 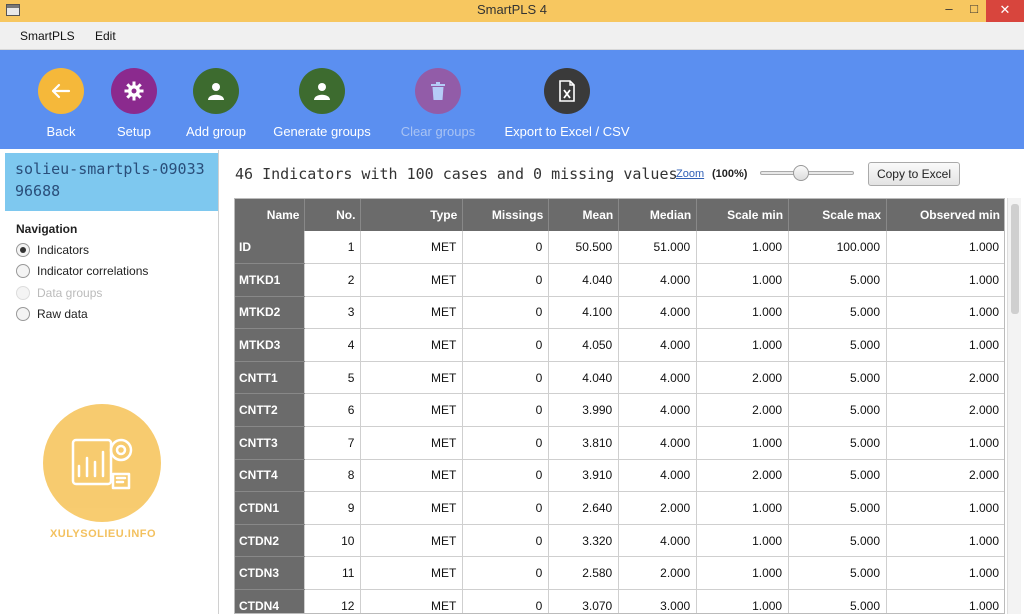 I want to click on table-cell: 2.580, so click(x=584, y=573).